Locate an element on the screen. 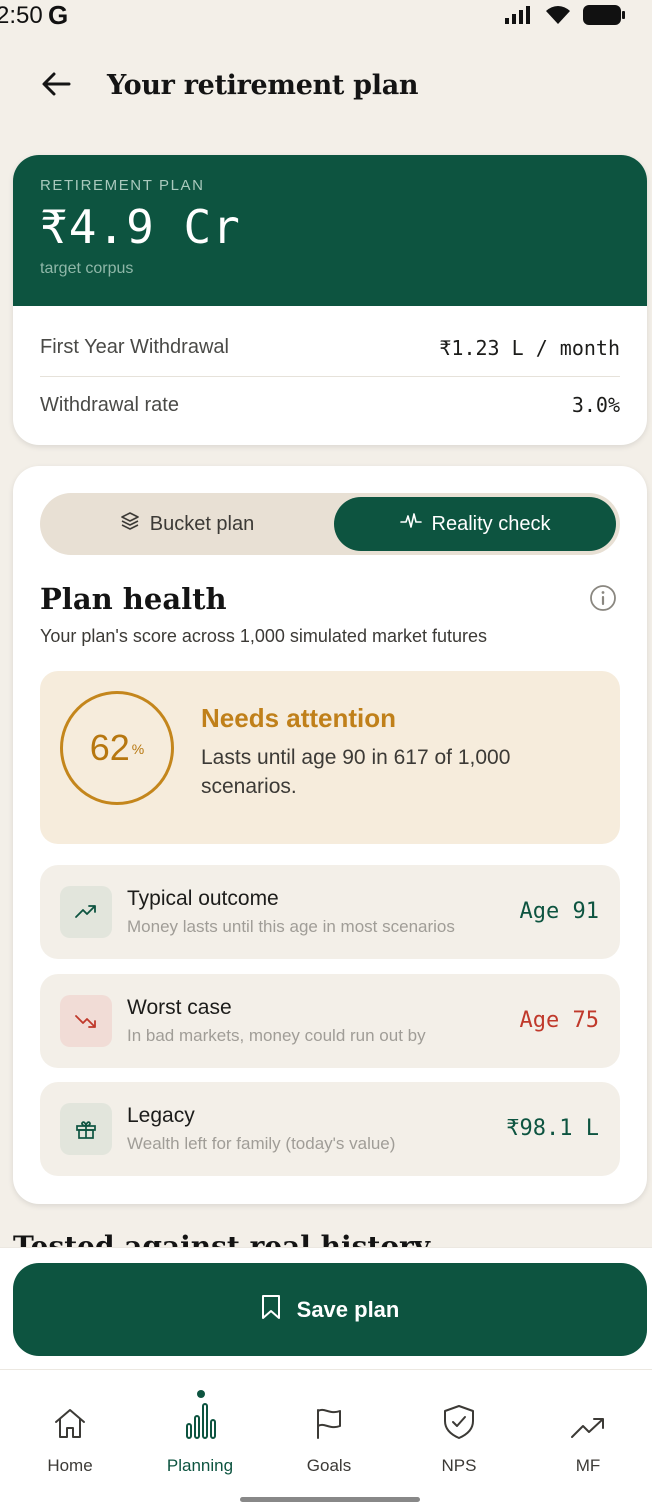  nav-label: MF is located at coordinates (588, 1465).